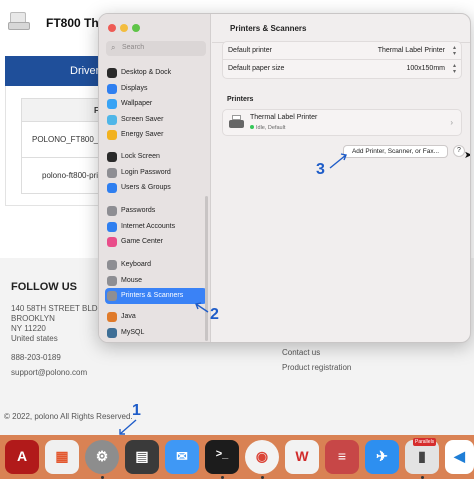  I want to click on sidebar-item-keyboard: Keyboard, so click(156, 265).